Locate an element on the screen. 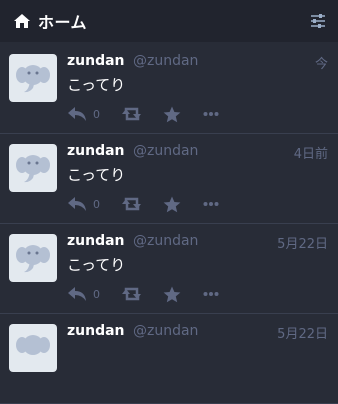 Image resolution: width=338 pixels, height=404 pixels. sliders-icon is located at coordinates (318, 21).